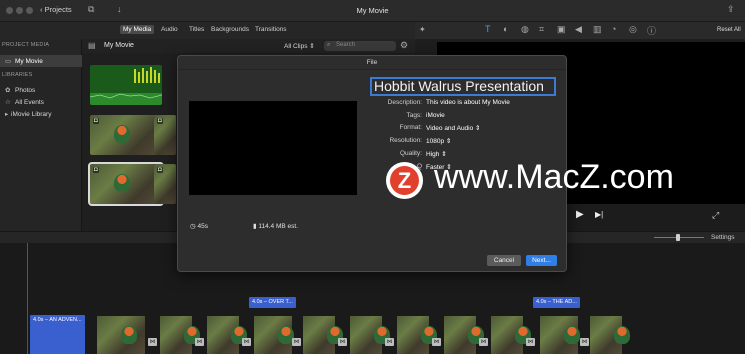 The height and width of the screenshot is (354, 745). What do you see at coordinates (414, 115) in the screenshot?
I see `tags-label: Tags:` at bounding box center [414, 115].